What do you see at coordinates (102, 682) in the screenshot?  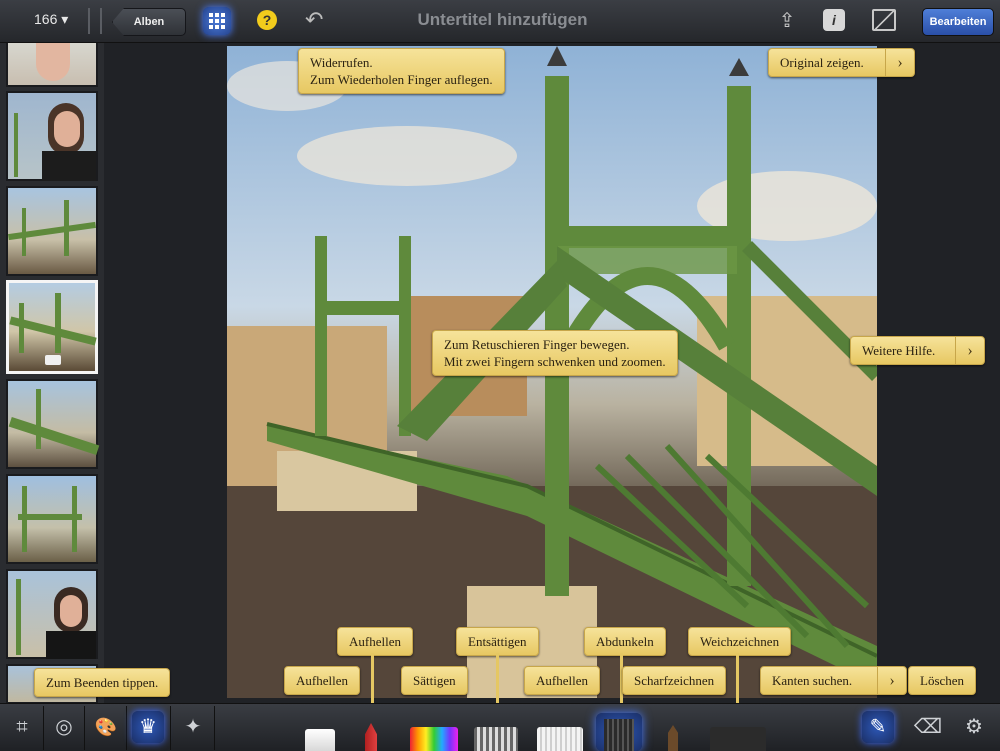 I see `finish-tip: Zum Beenden tippen.` at bounding box center [102, 682].